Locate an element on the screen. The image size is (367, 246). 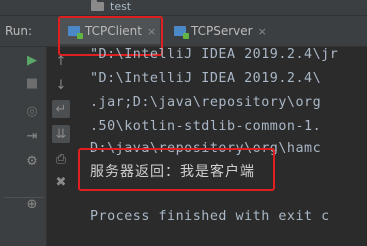
console-line: .jar;D:\java\repository\org is located at coordinates (206, 102).